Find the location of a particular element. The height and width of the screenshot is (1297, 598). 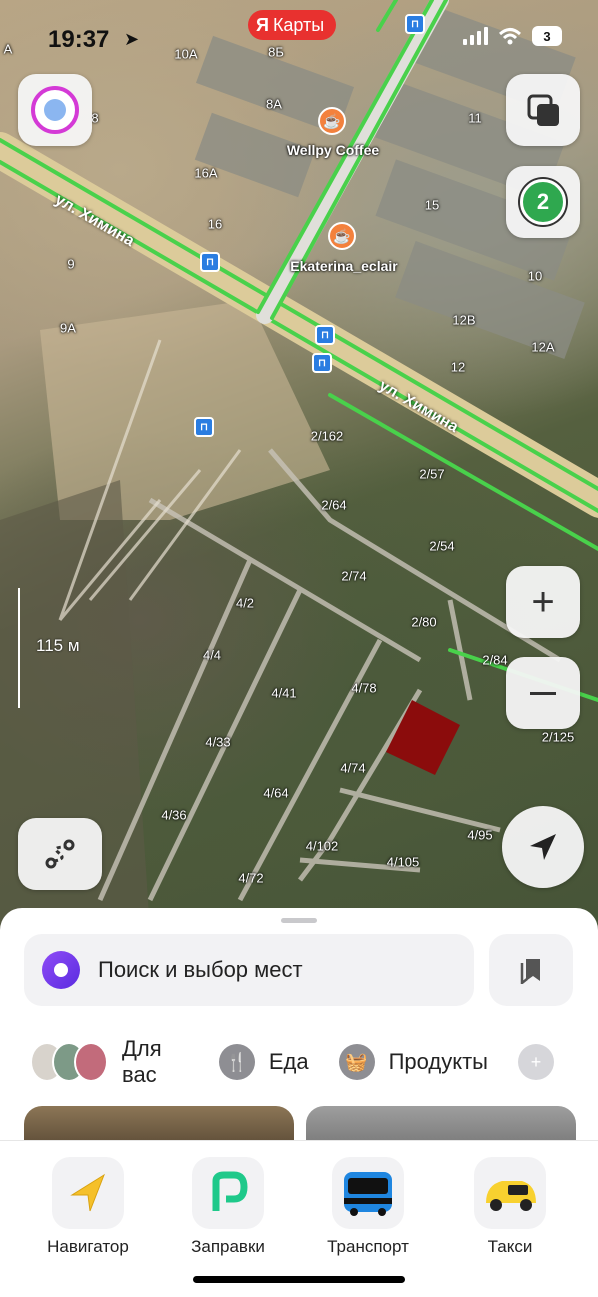

my-location-button is located at coordinates (543, 847).